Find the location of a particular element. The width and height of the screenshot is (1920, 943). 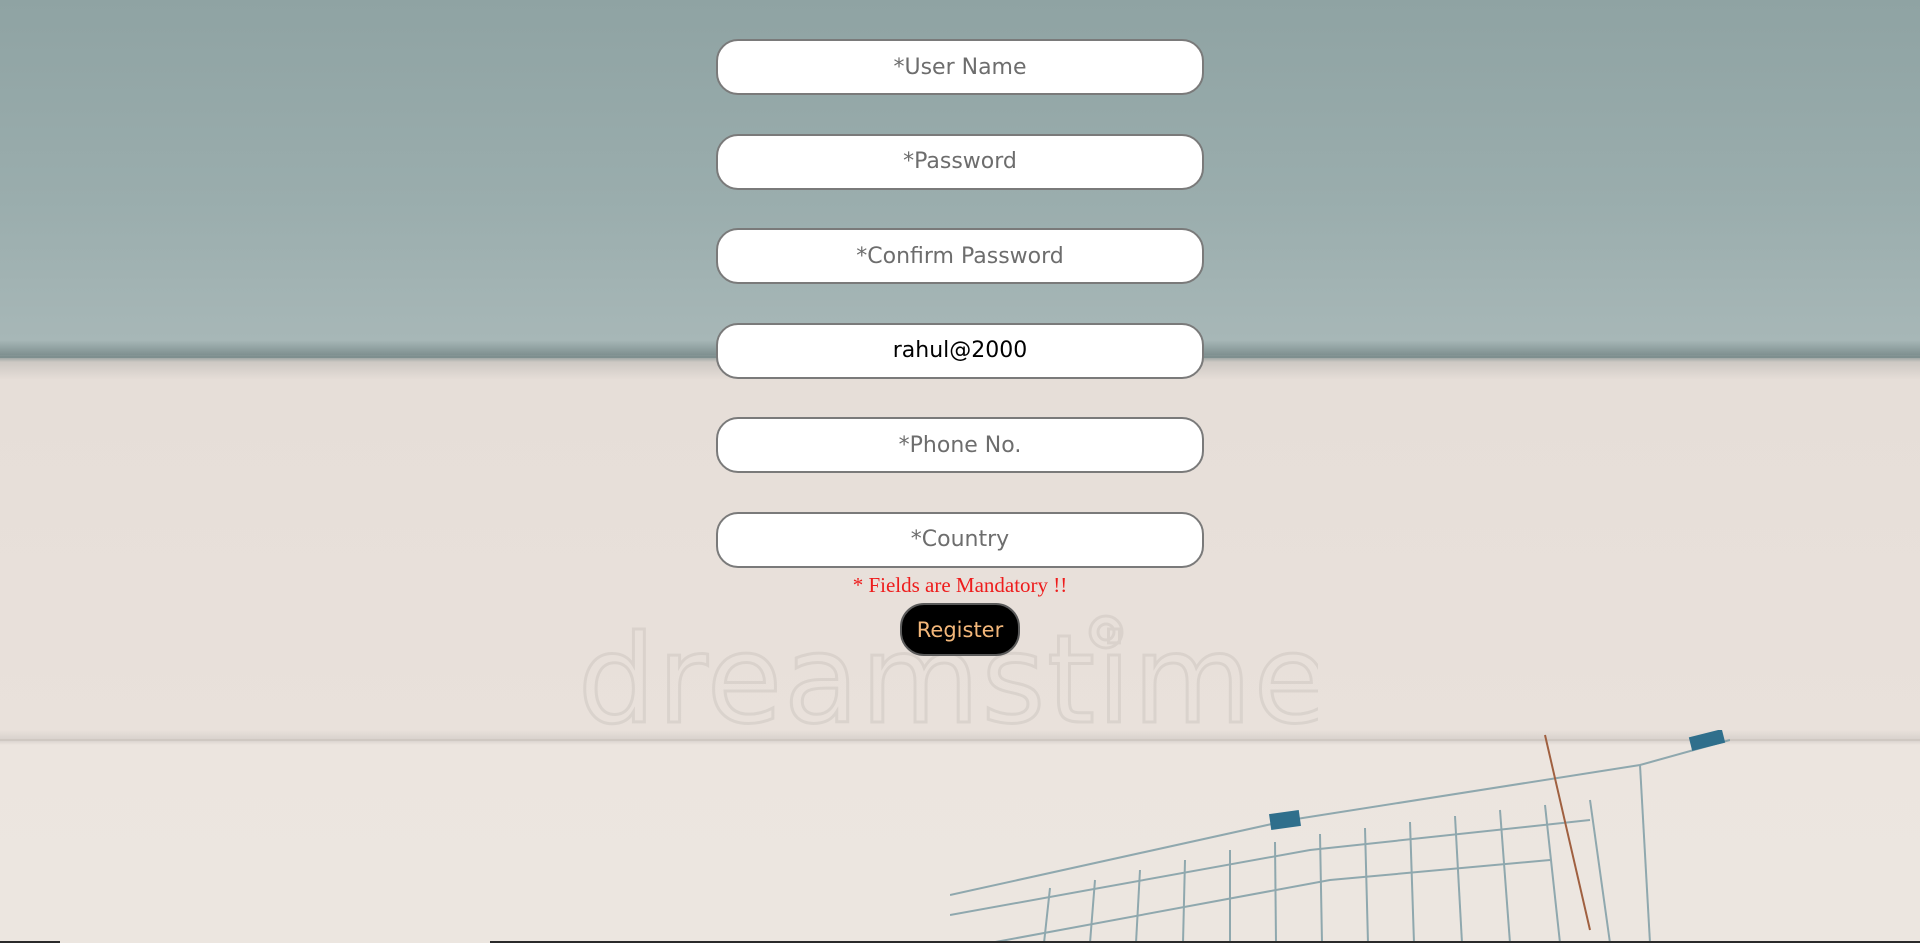

mandatory-fields-note: * Fields are Mandatory !! is located at coordinates (960, 585).